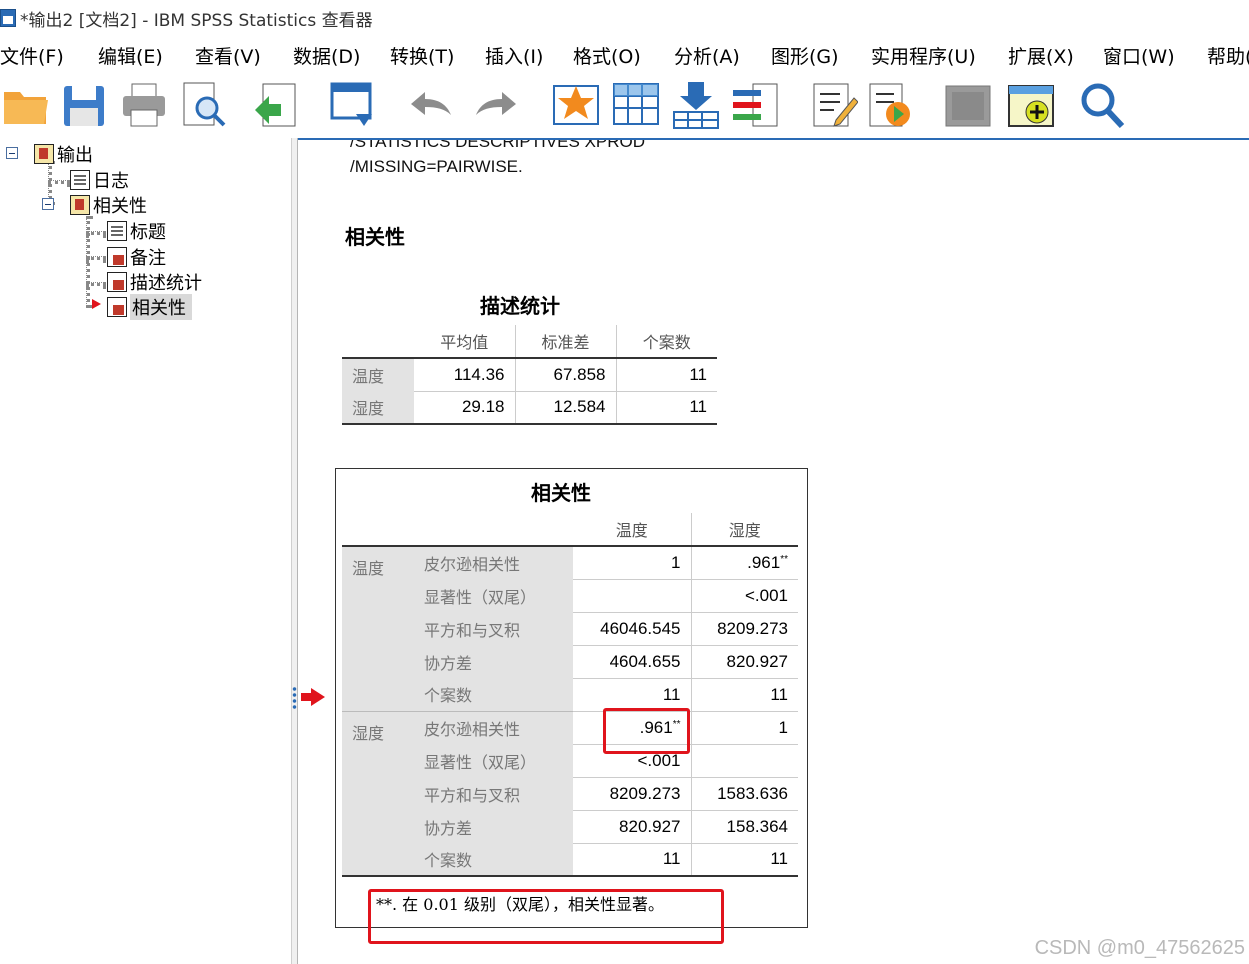  I want to click on goto-data-icon, so click(576, 105).